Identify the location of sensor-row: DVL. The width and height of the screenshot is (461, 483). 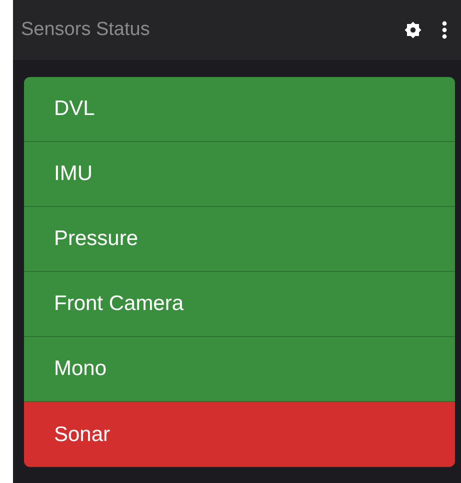
(239, 109).